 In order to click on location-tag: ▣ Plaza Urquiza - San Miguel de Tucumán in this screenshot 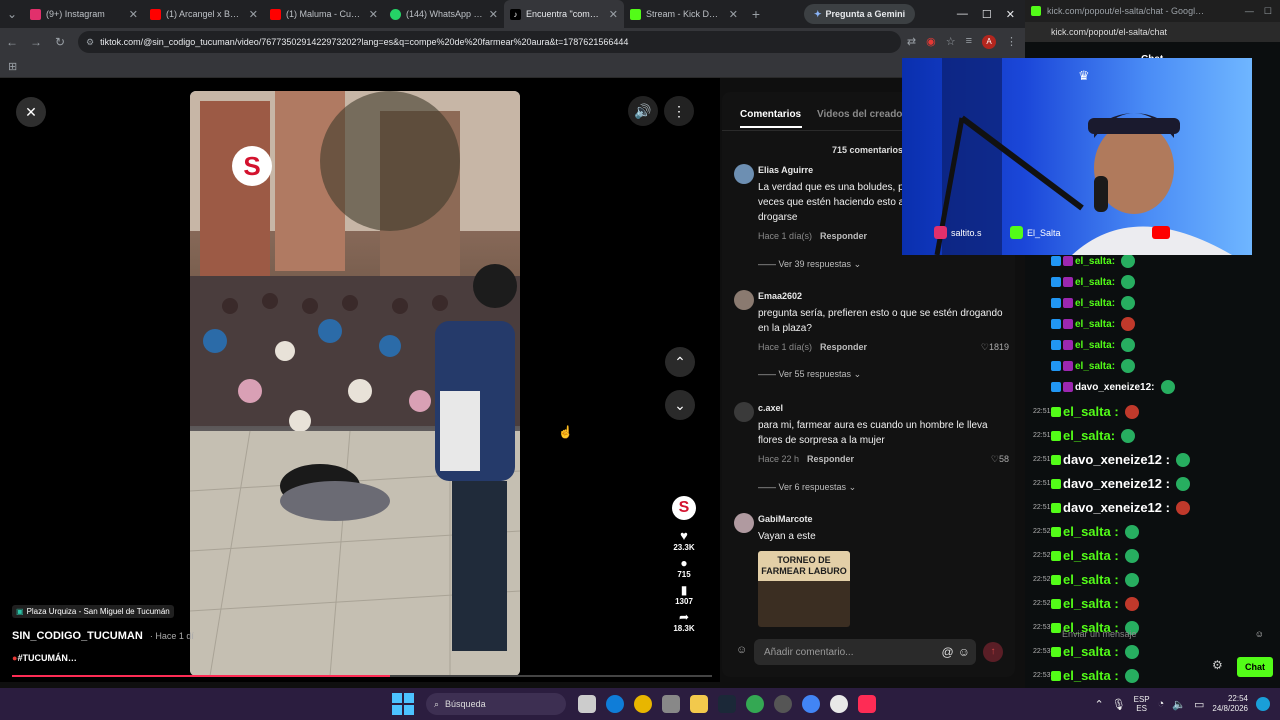, I will do `click(93, 611)`.